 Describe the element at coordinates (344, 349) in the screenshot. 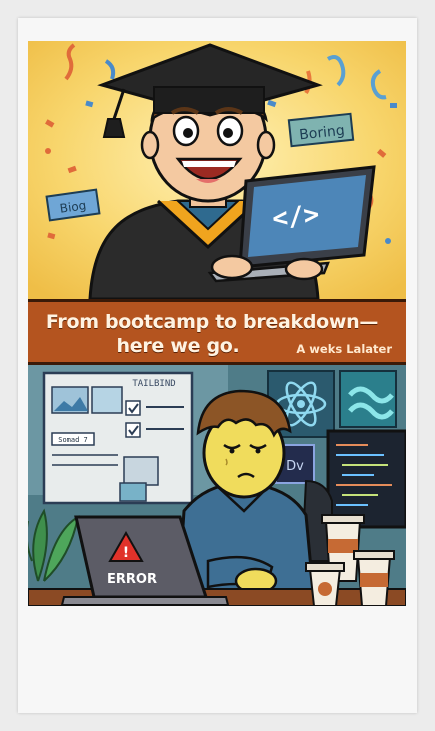

I see `caption-subtitle: A weks Lalater` at that location.